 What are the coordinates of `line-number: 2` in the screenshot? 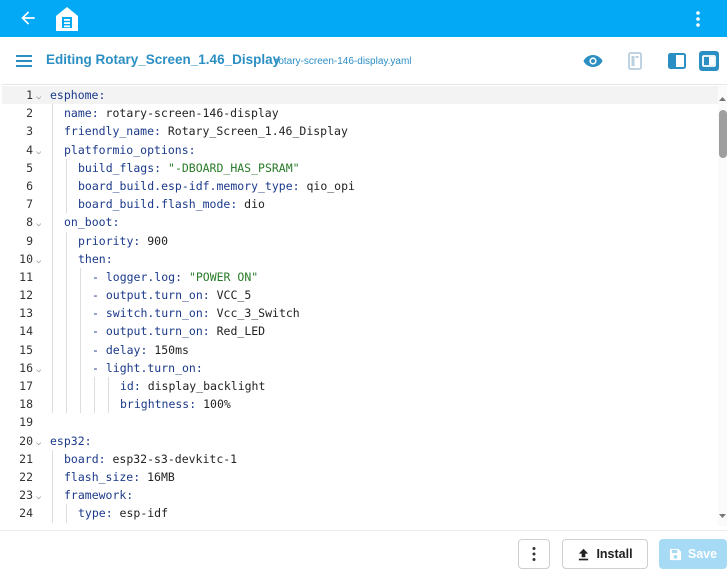 It's located at (29, 113).